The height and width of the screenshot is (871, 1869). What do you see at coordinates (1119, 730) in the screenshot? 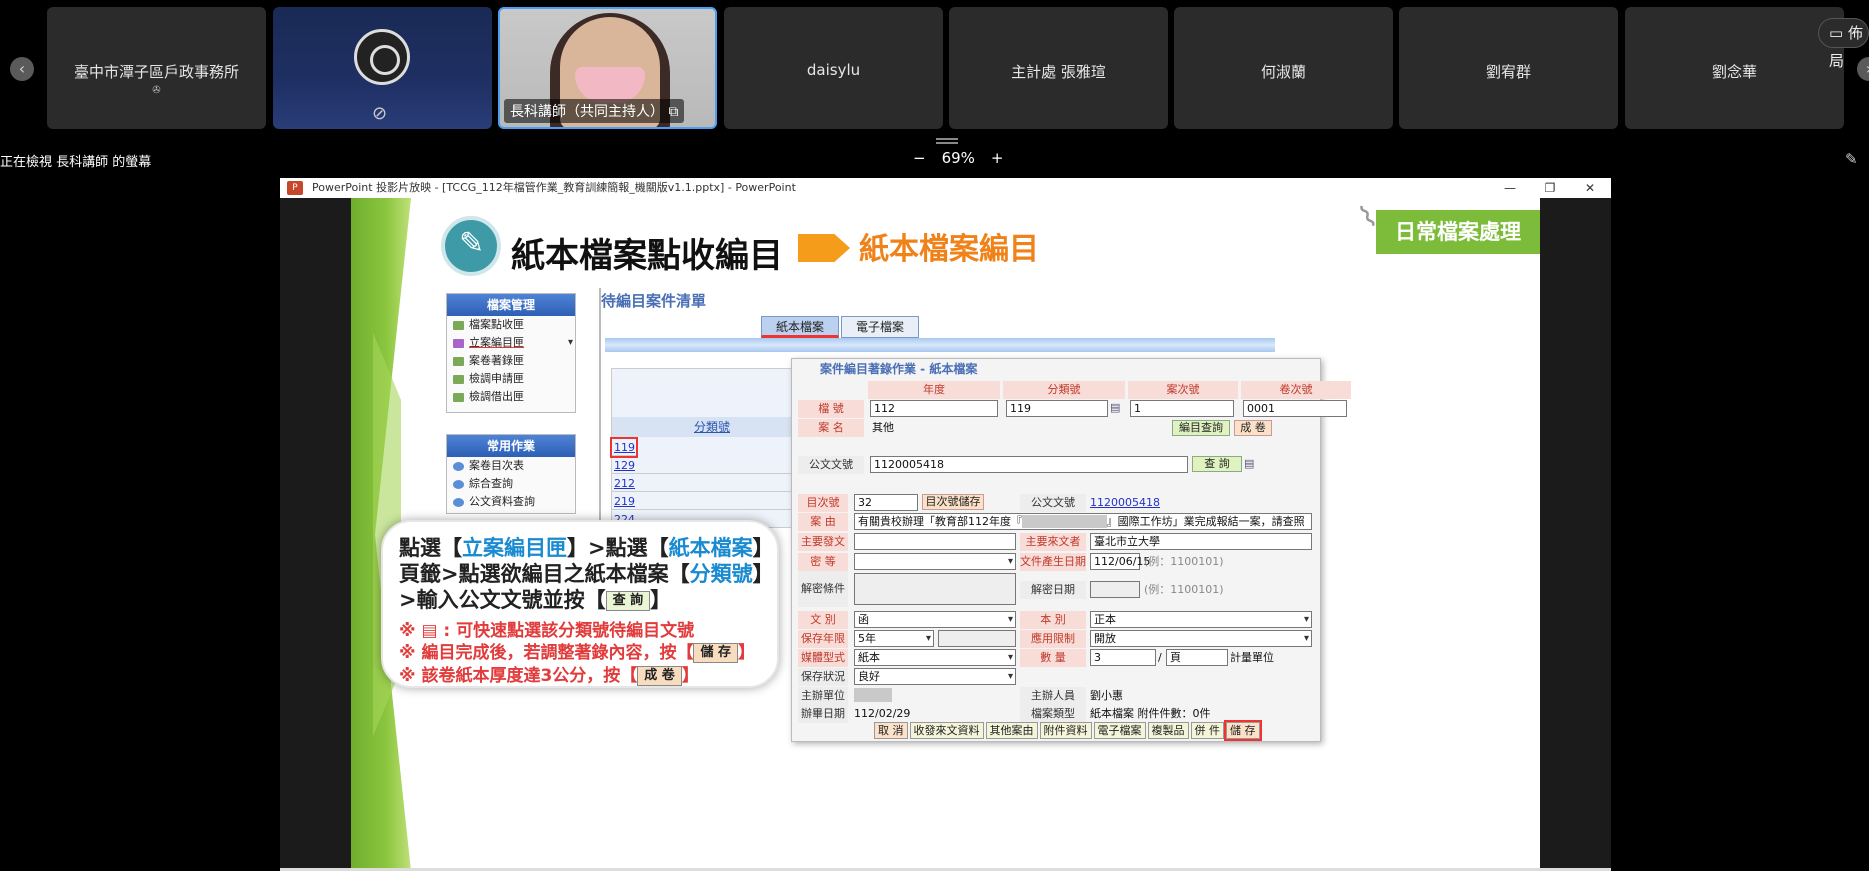
I see `electronic-file-button: 電子檔案` at bounding box center [1119, 730].